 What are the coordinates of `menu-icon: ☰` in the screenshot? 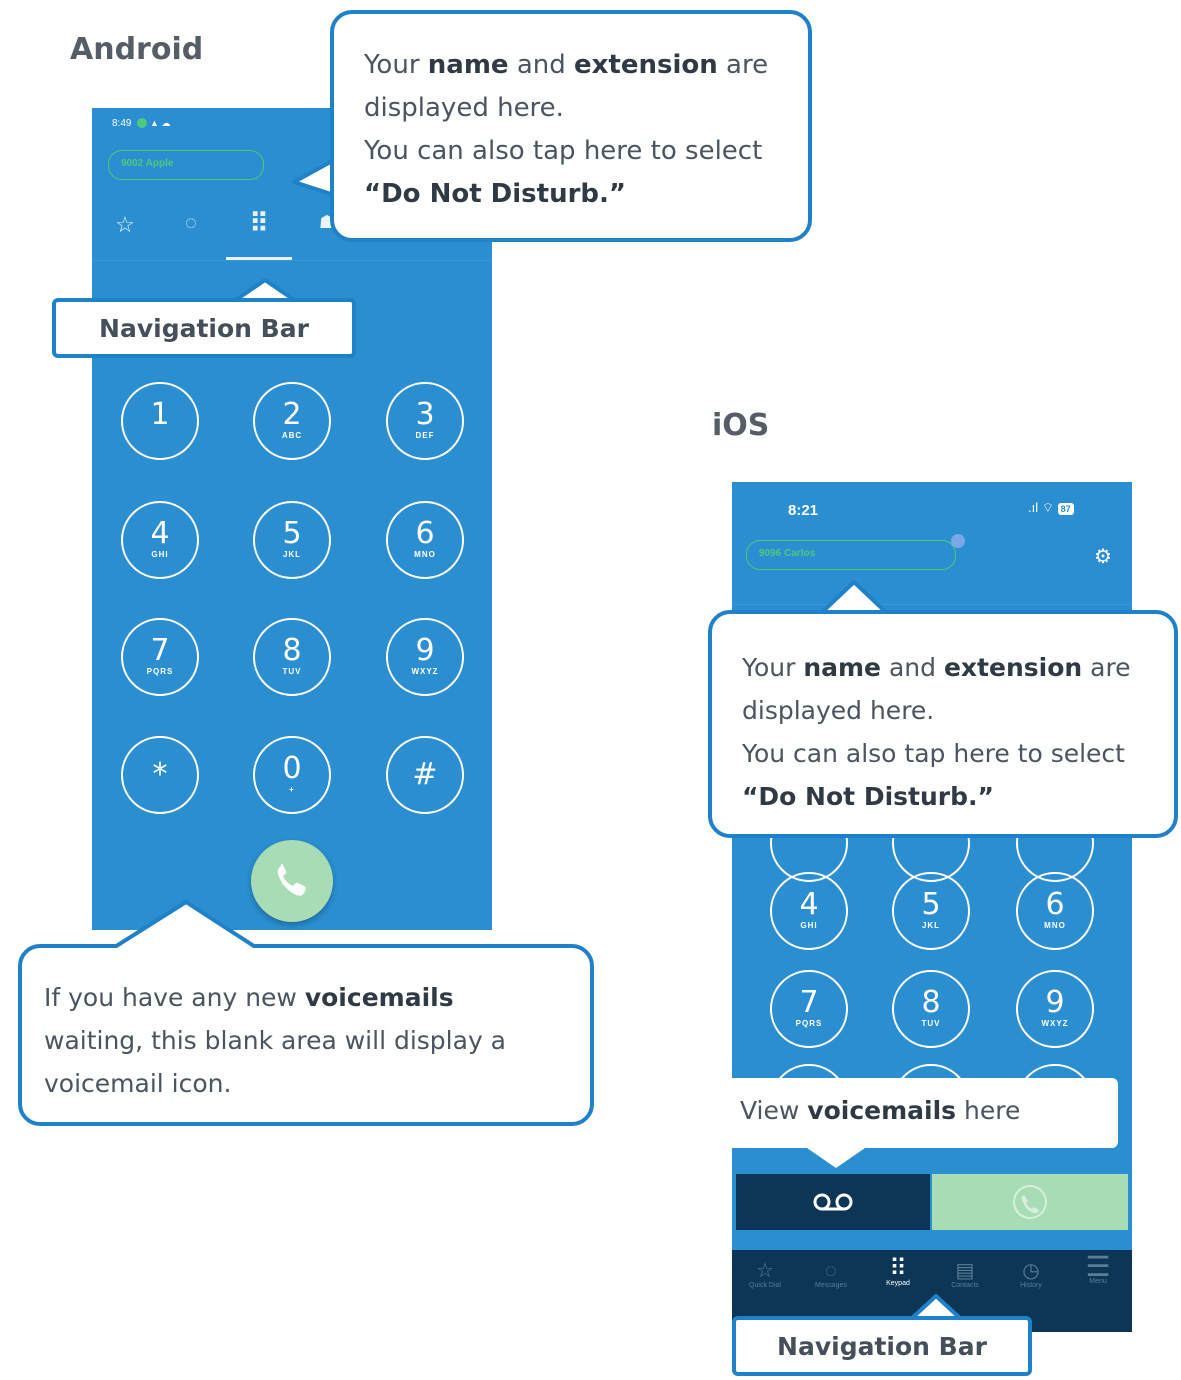 It's located at (1098, 1266).